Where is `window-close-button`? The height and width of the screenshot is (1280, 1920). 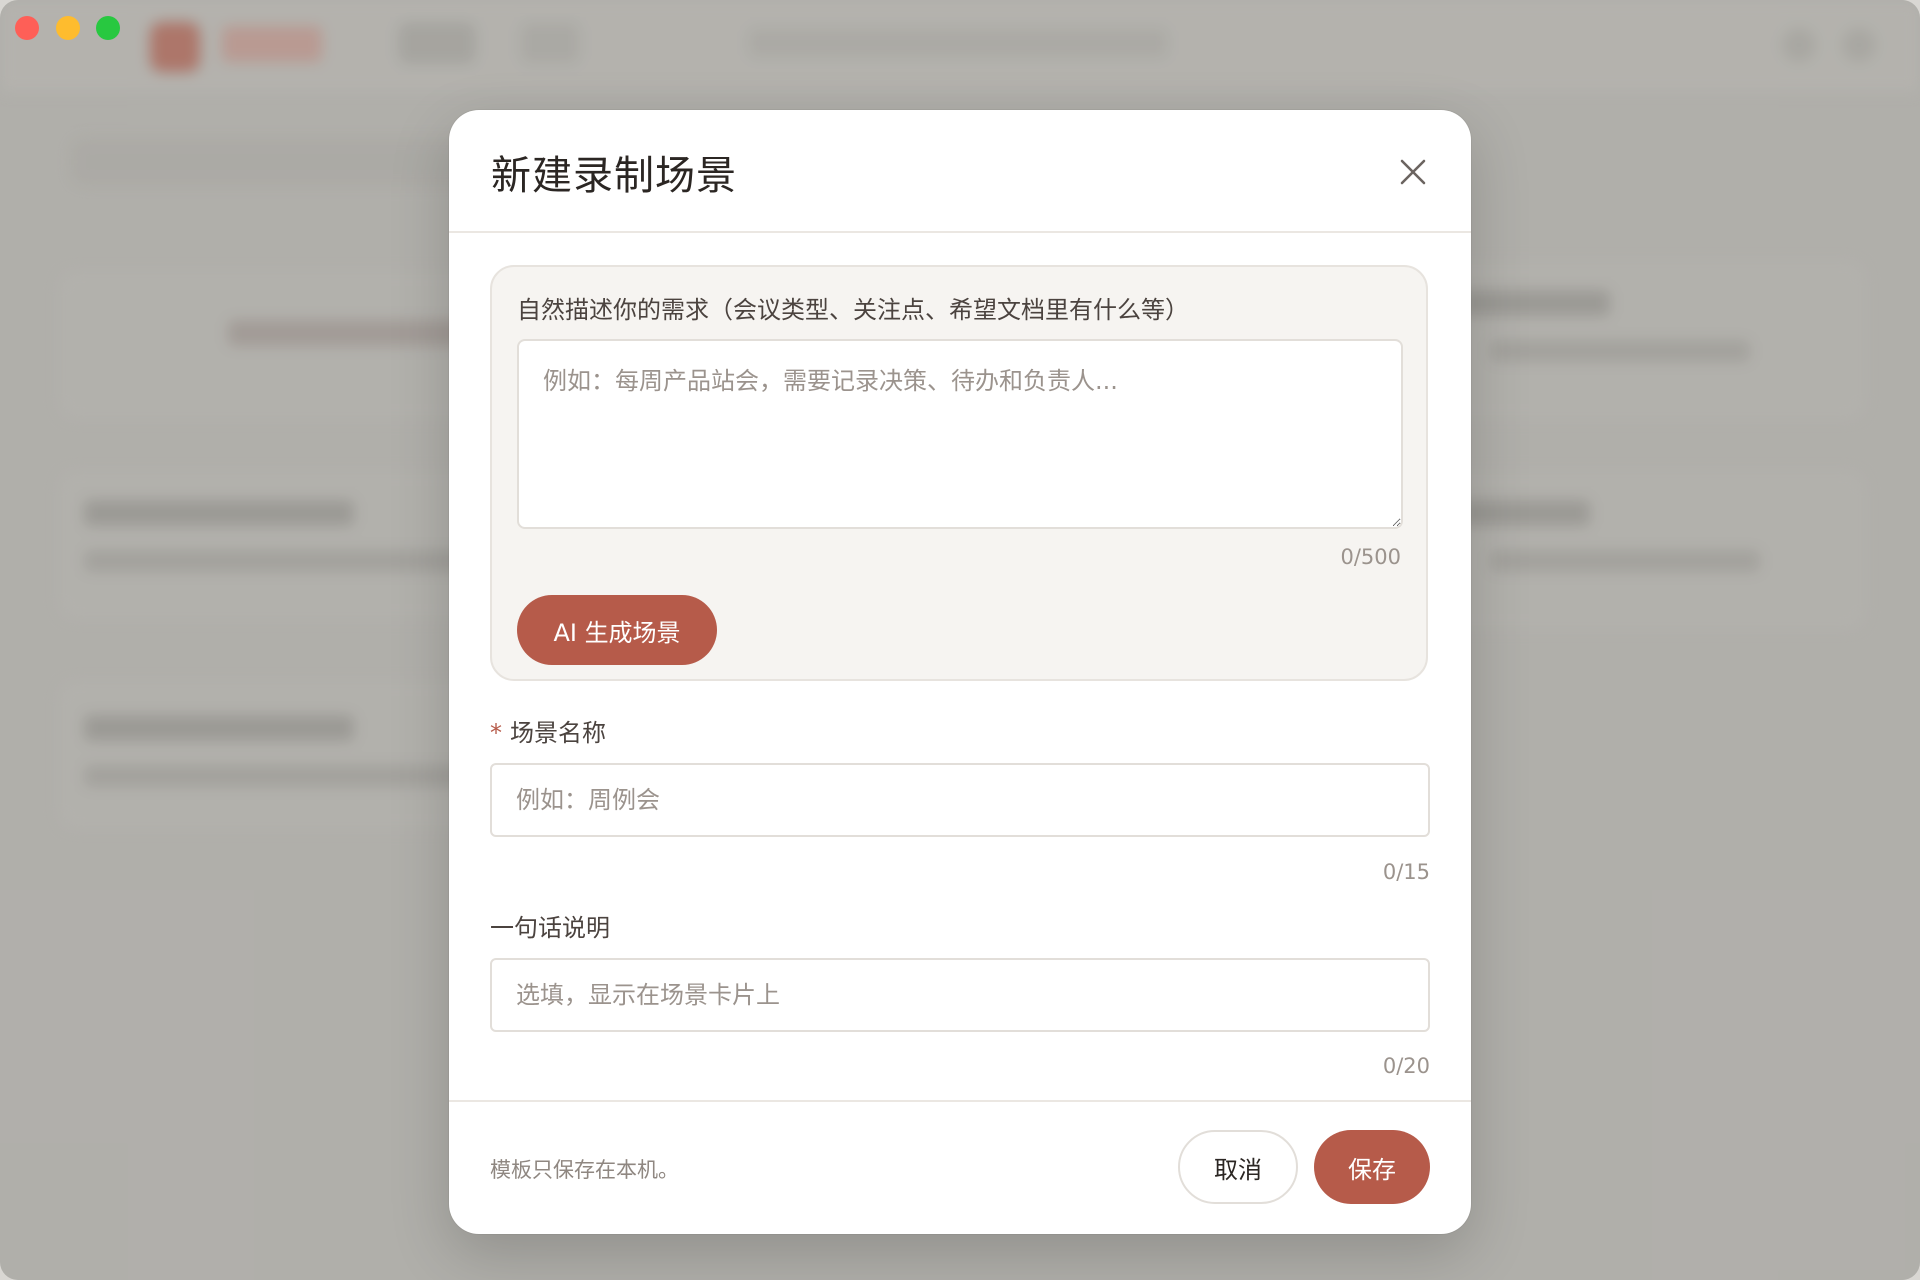
window-close-button is located at coordinates (27, 28).